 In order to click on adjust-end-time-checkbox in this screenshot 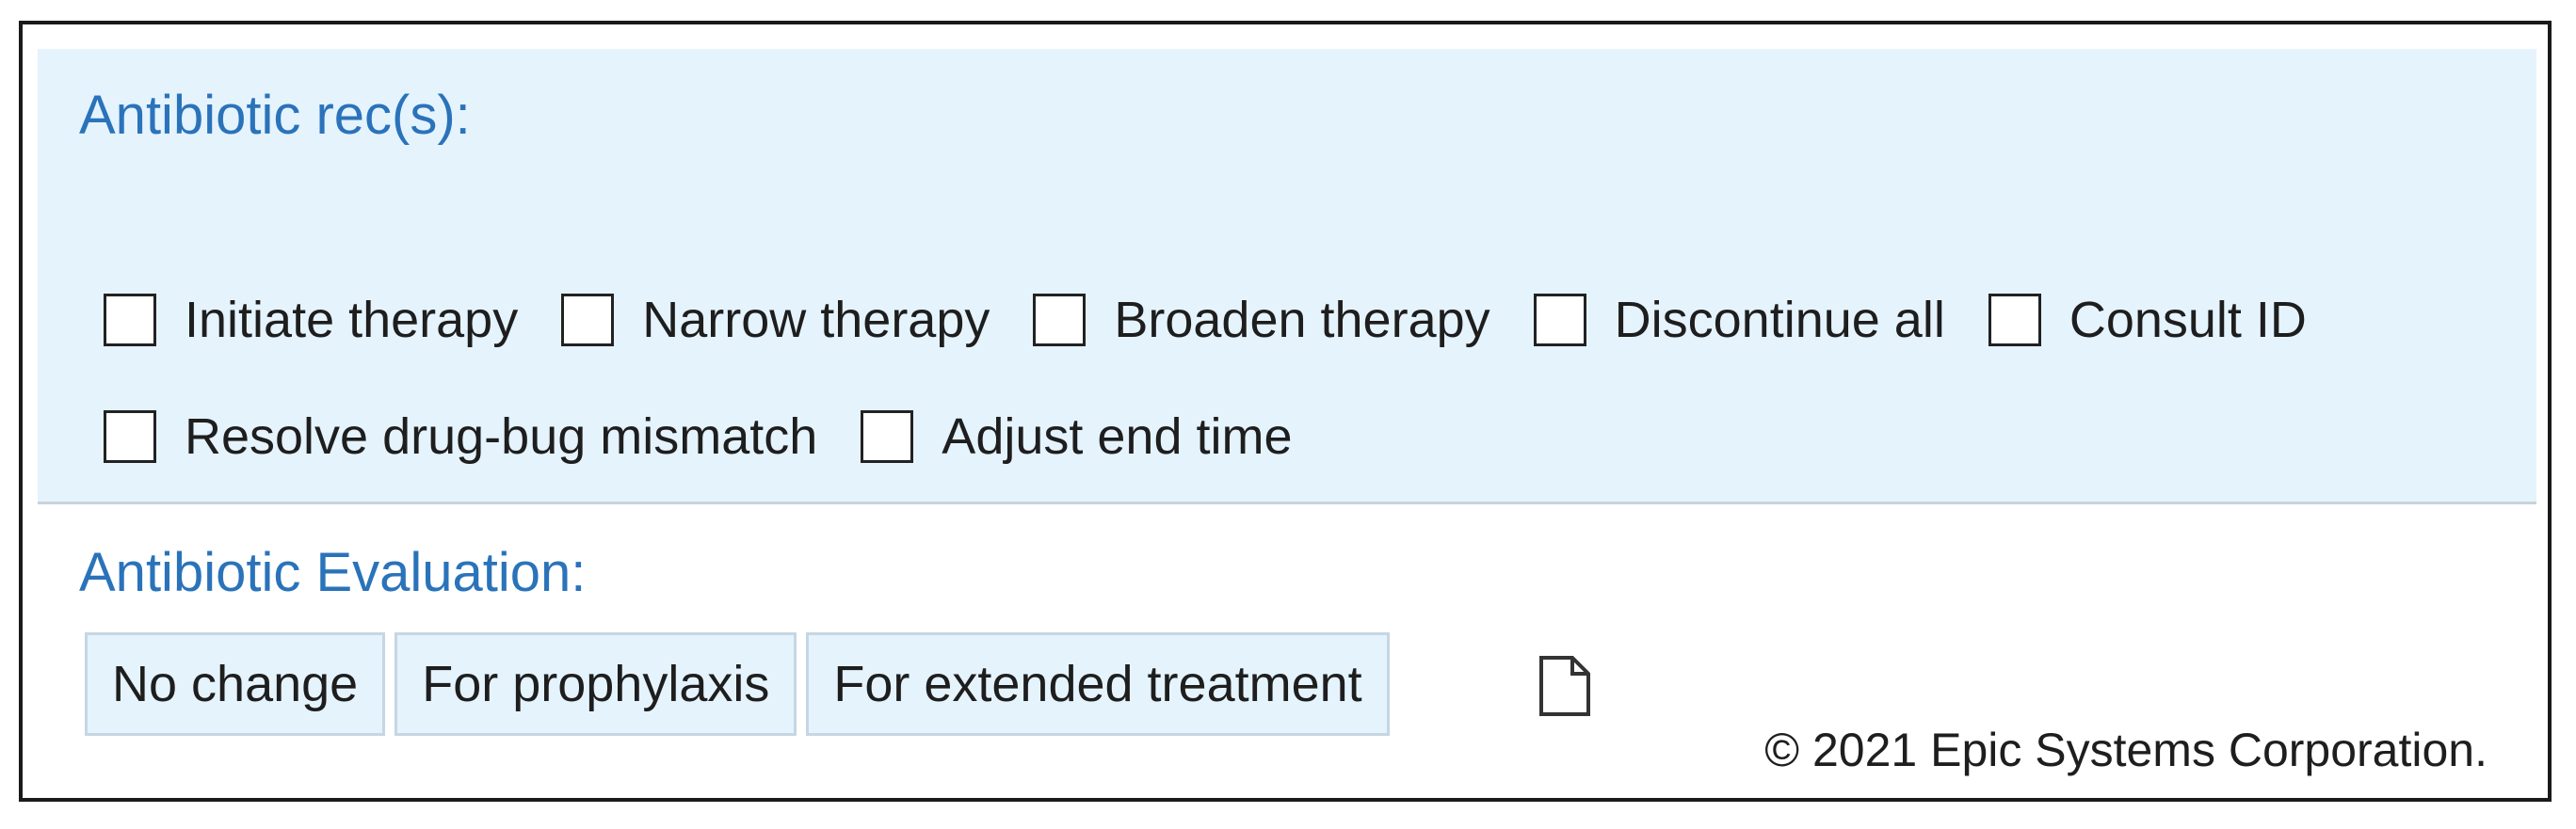, I will do `click(887, 436)`.